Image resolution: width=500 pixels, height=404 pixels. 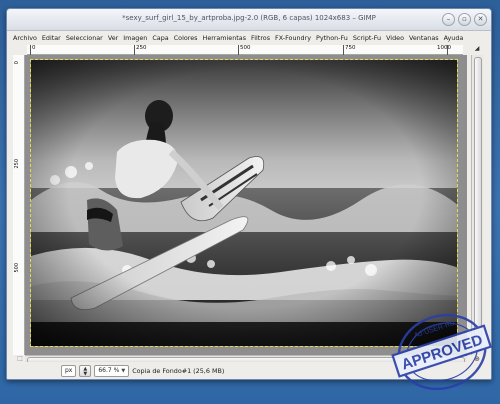 What do you see at coordinates (448, 19) in the screenshot?
I see `minimize-icon: –` at bounding box center [448, 19].